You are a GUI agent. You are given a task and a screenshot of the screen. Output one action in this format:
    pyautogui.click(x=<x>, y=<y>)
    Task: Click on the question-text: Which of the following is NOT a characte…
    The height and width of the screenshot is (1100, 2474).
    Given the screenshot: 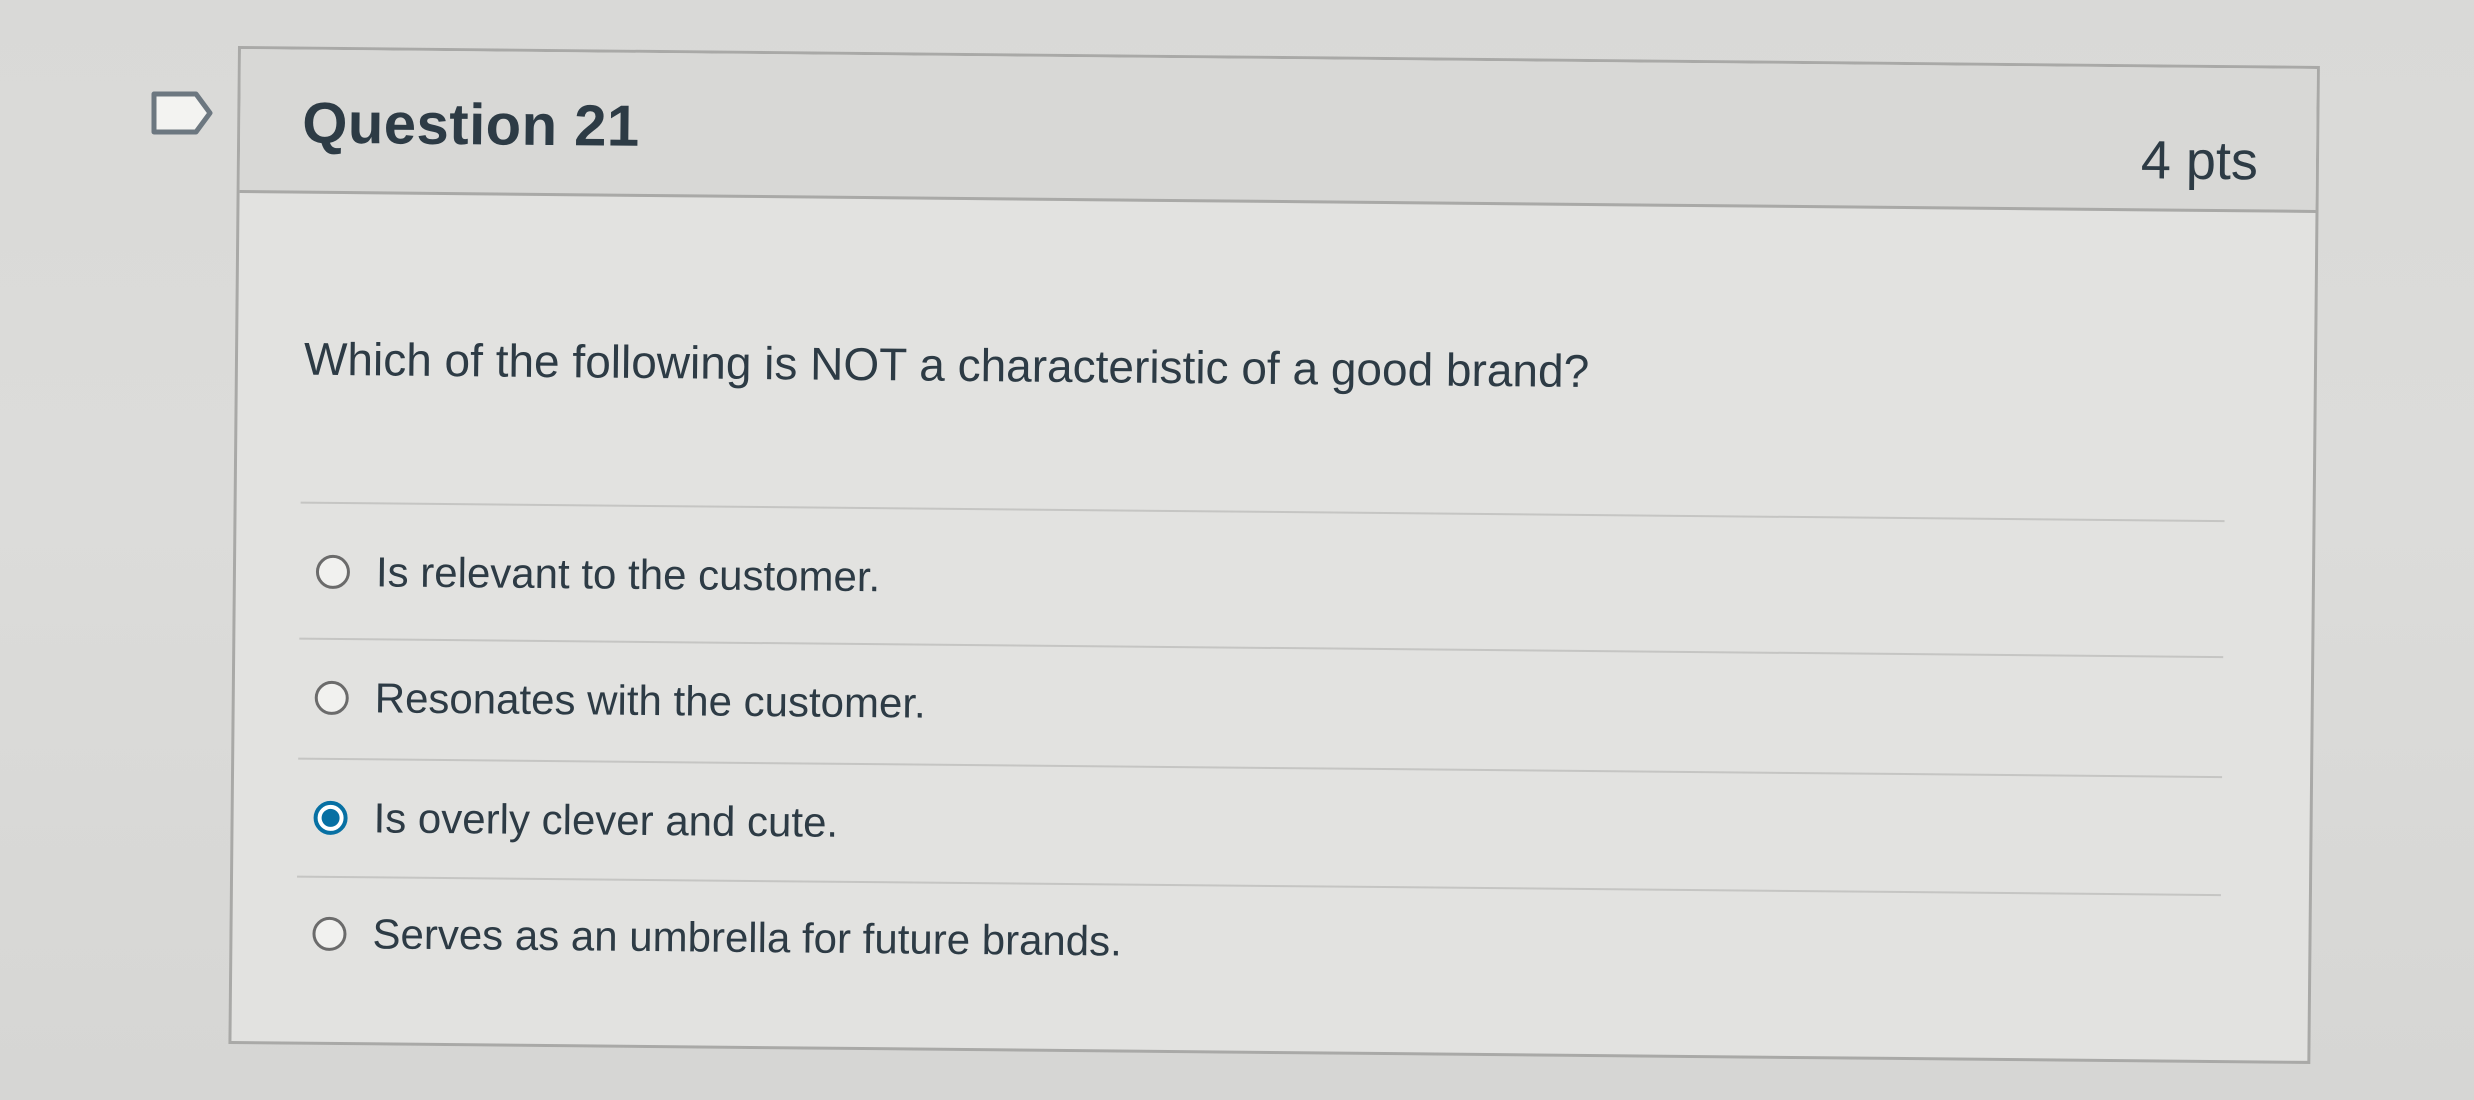 What is the action you would take?
    pyautogui.click(x=946, y=364)
    